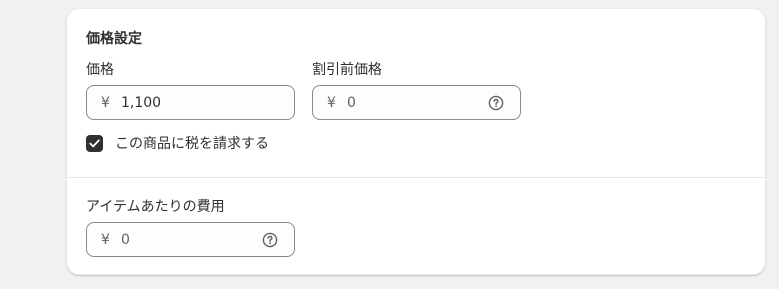  I want to click on cost-per-item-input: ¥ 0, so click(190, 239).